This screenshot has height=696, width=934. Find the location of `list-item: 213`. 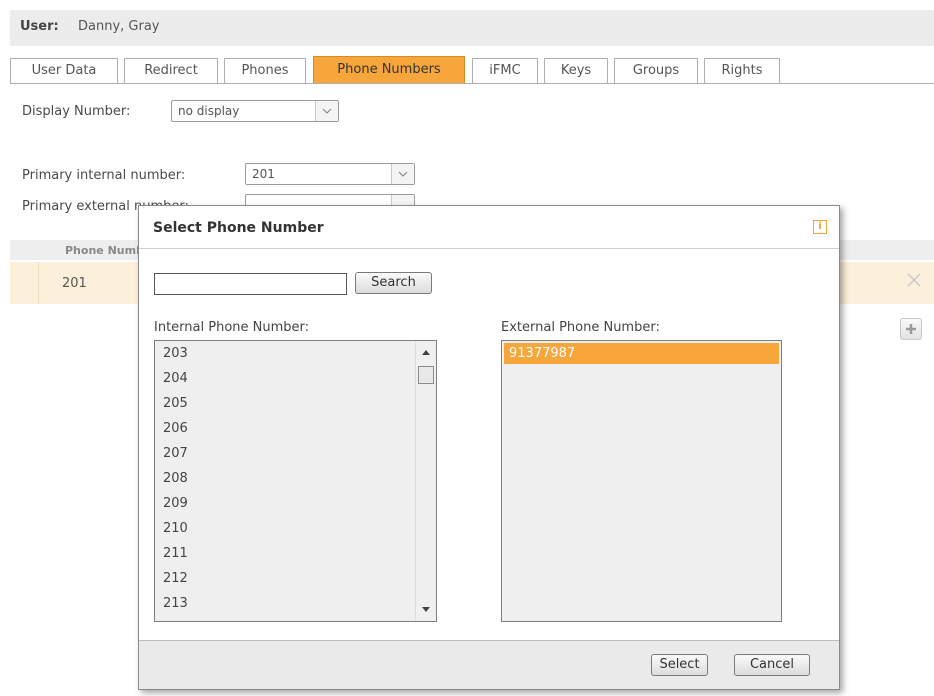

list-item: 213 is located at coordinates (175, 603).